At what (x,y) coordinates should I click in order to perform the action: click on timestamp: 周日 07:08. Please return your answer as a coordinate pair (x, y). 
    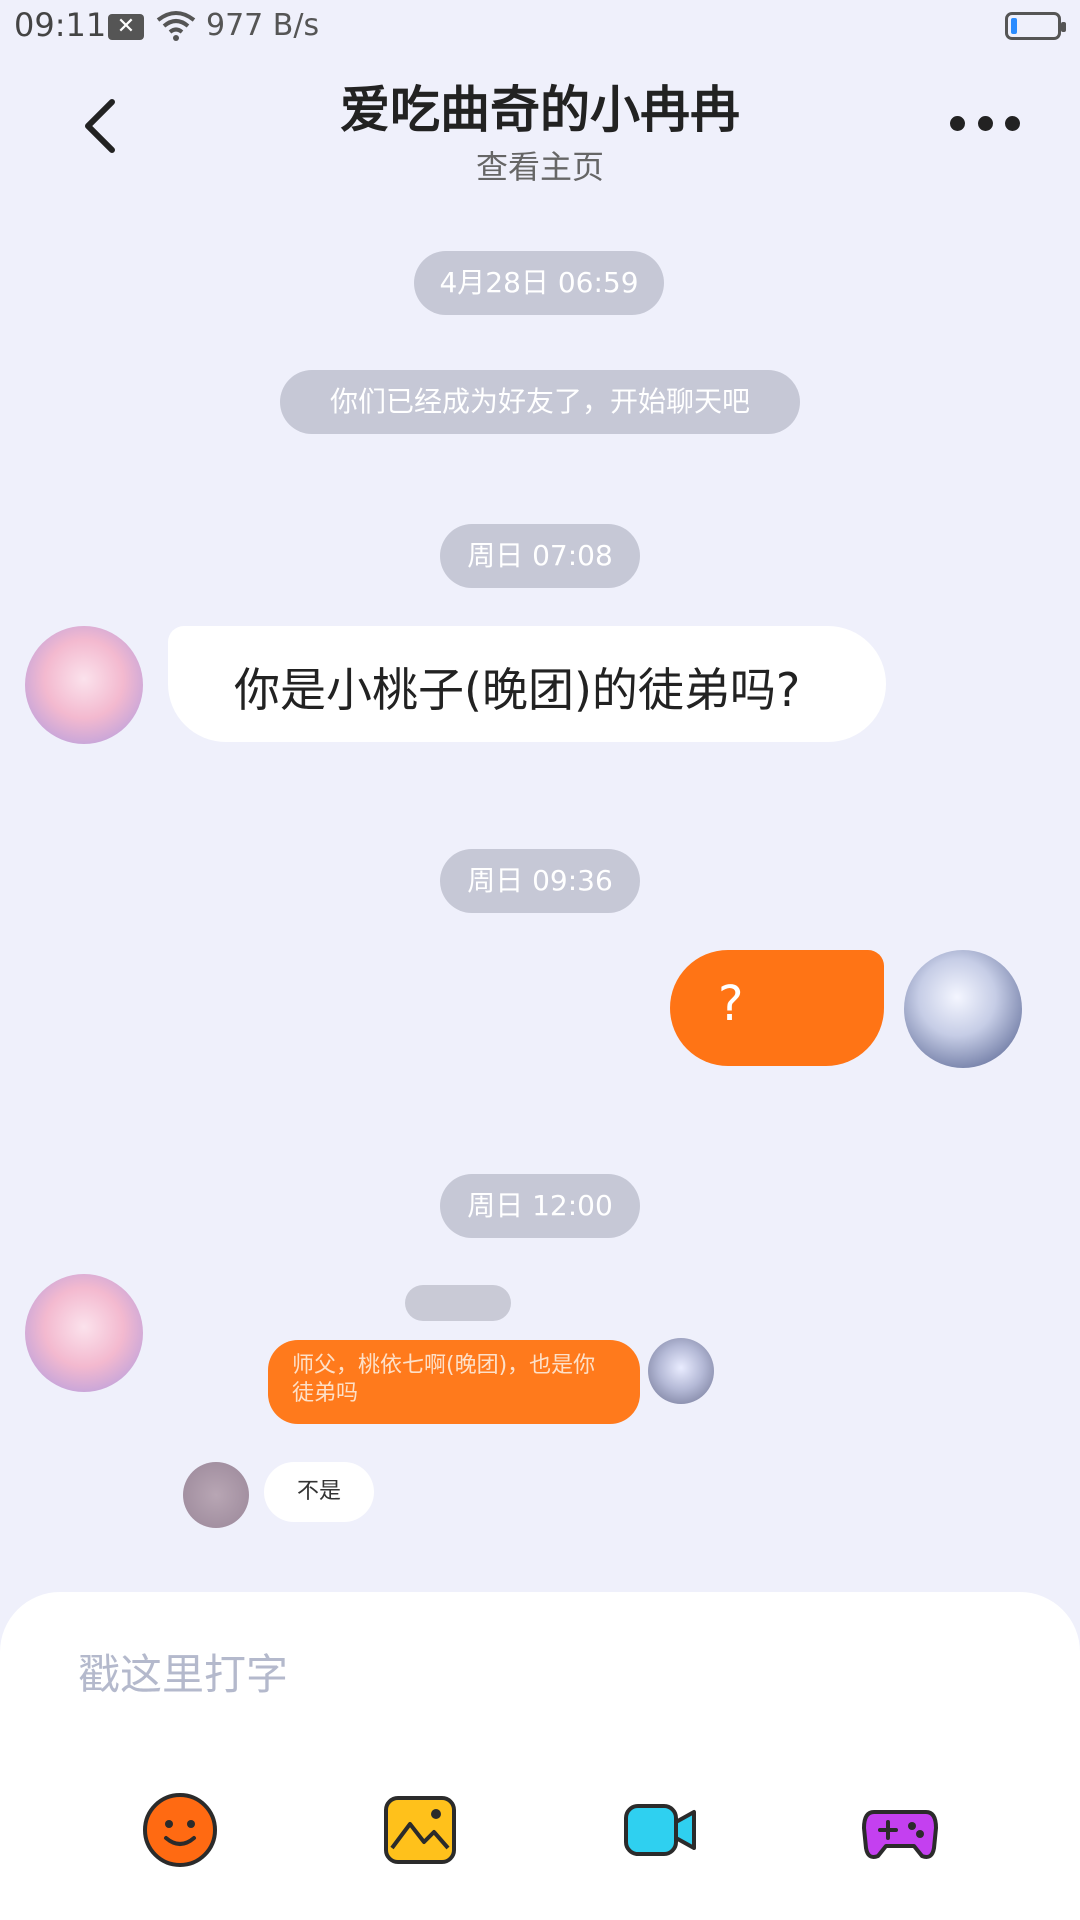
    Looking at the image, I should click on (540, 556).